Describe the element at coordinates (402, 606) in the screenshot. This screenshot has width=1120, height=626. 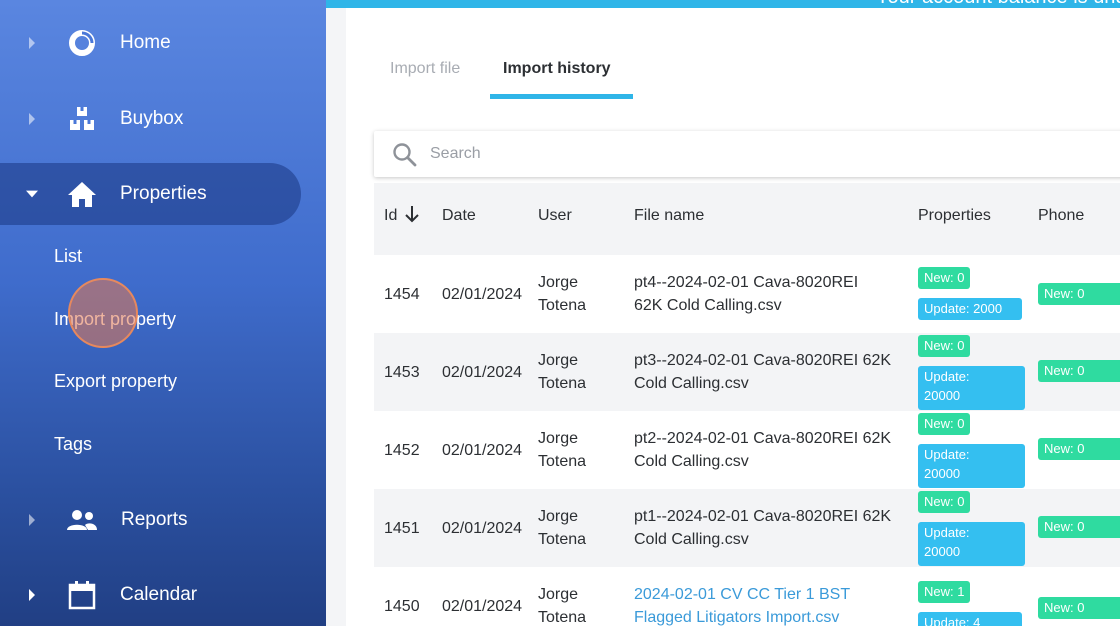
I see `cell-id: 1450` at that location.